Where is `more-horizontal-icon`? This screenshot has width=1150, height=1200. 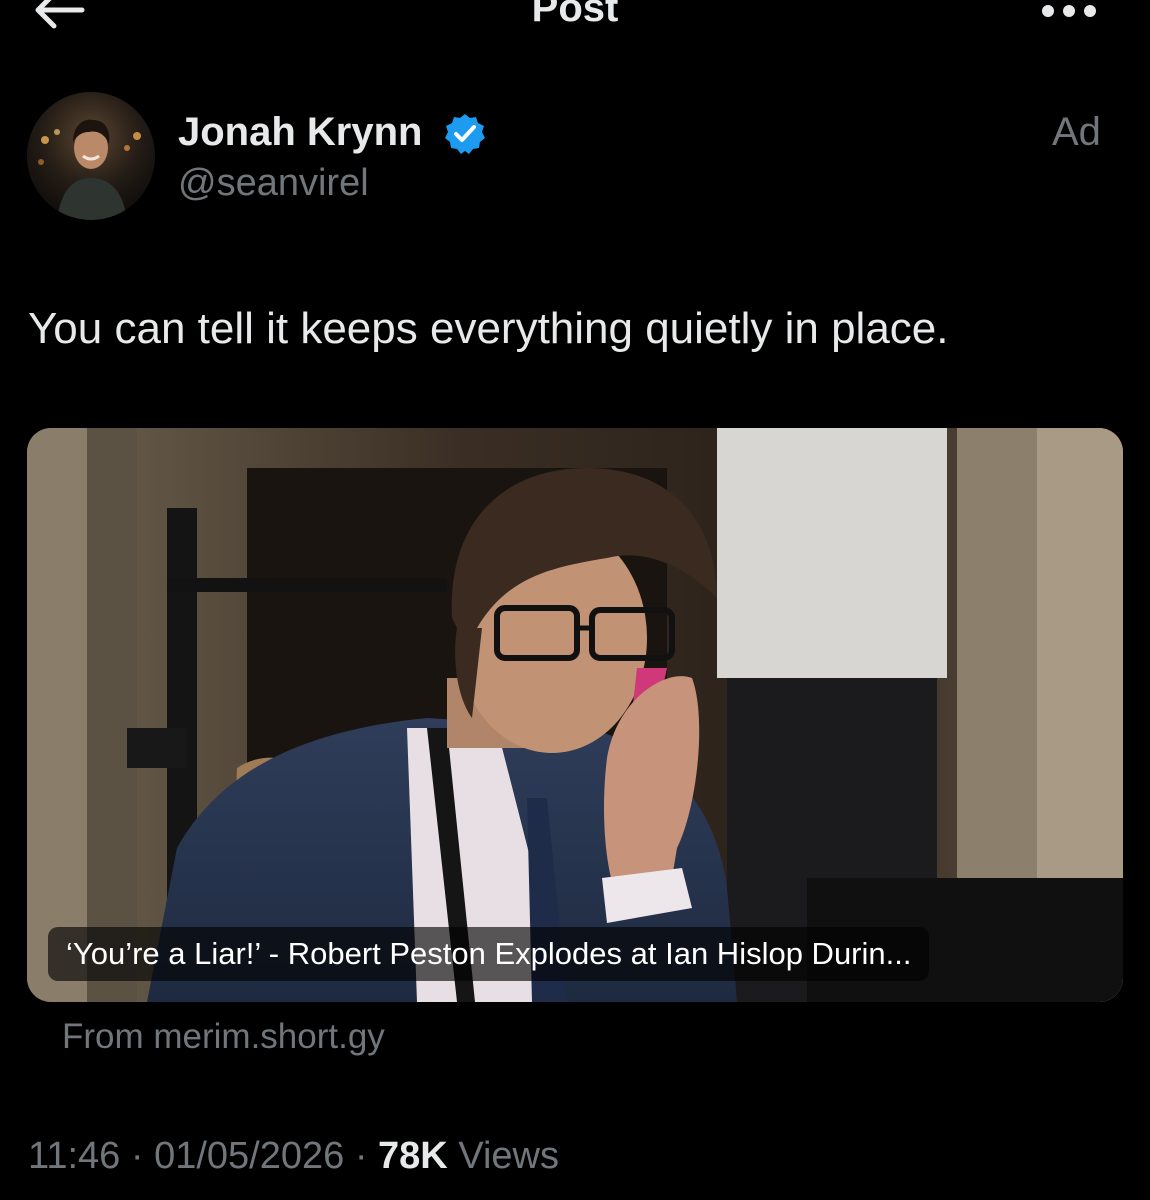
more-horizontal-icon is located at coordinates (1069, 11).